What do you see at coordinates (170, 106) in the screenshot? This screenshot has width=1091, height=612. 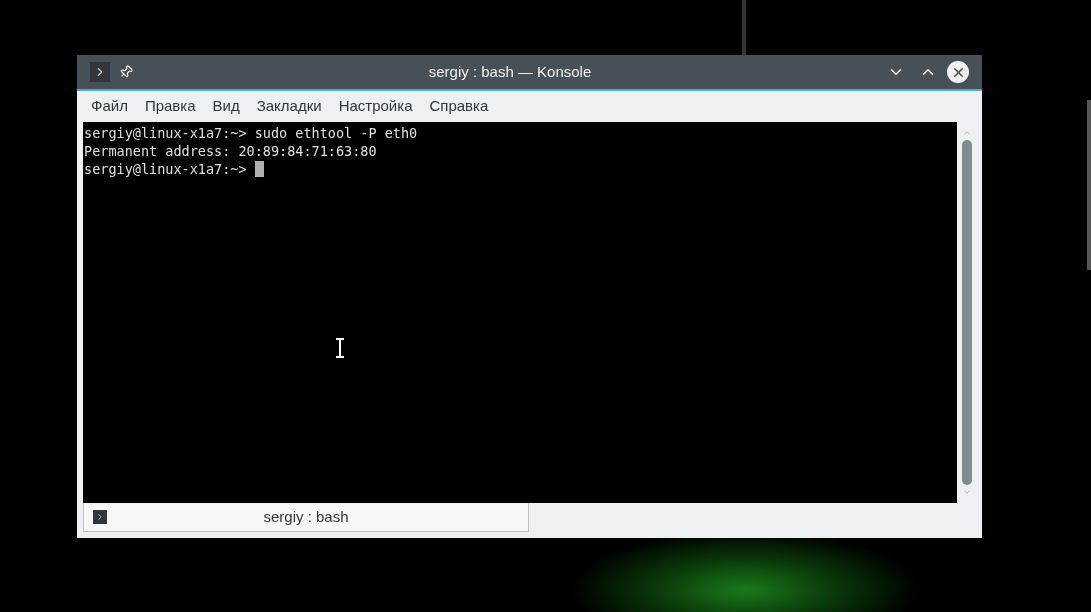 I see `menu-item: Правка` at bounding box center [170, 106].